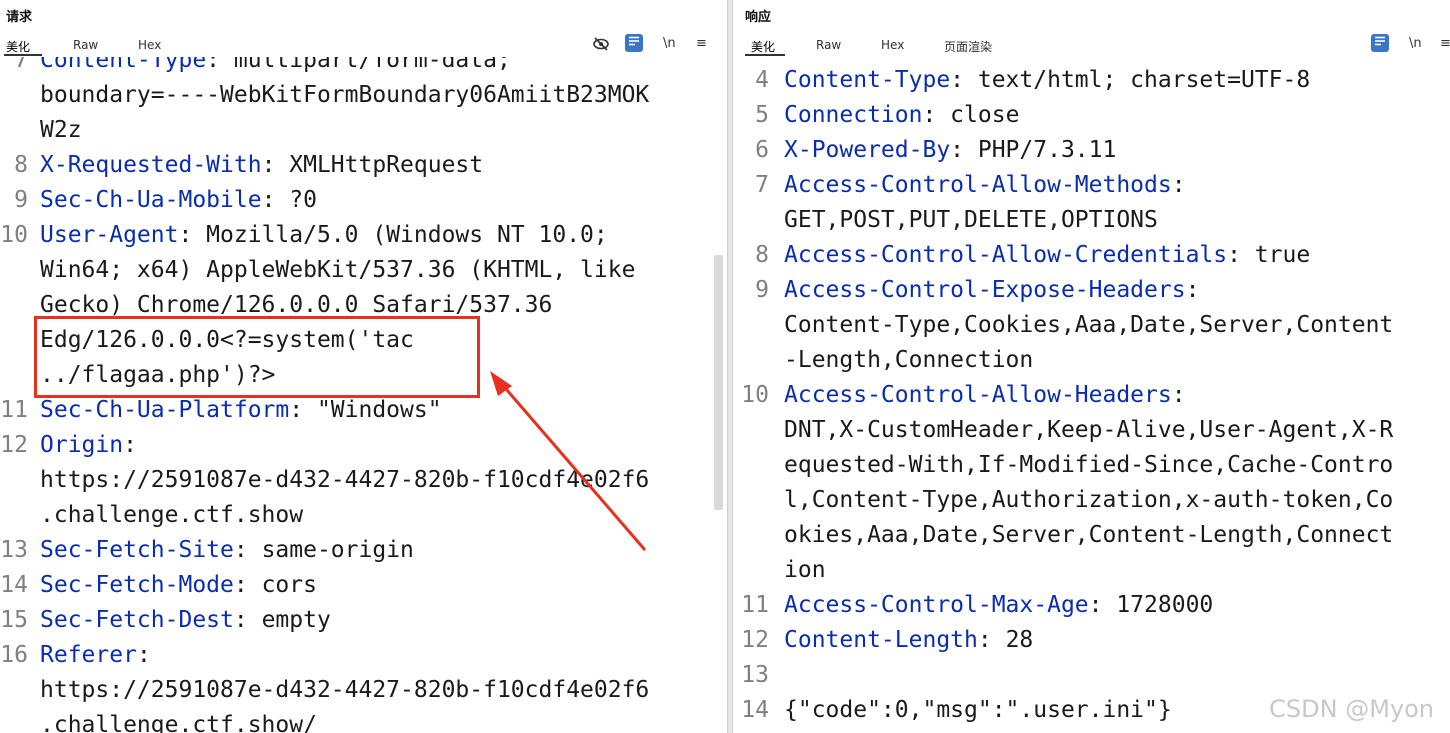 This screenshot has height=733, width=1450. I want to click on header-value: GET,POST,PUT,DELETE,OPTIONS, so click(971, 220).